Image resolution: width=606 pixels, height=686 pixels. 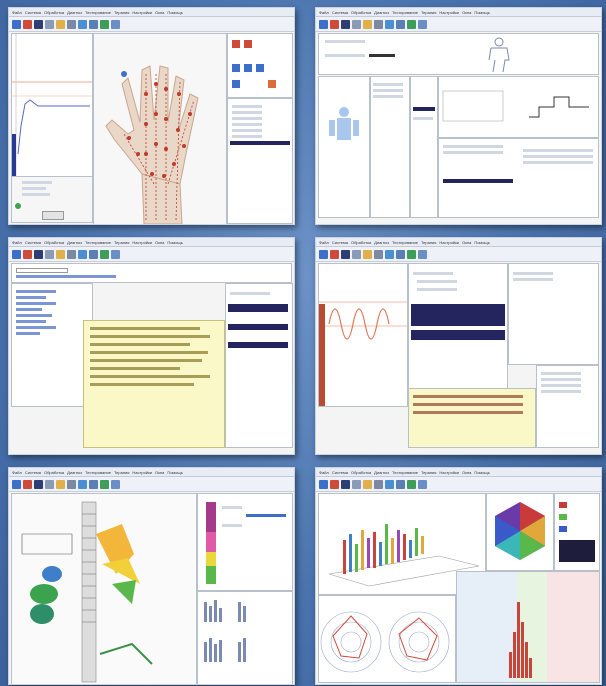 I want to click on spectrum-histogram-panel, so click(x=528, y=627).